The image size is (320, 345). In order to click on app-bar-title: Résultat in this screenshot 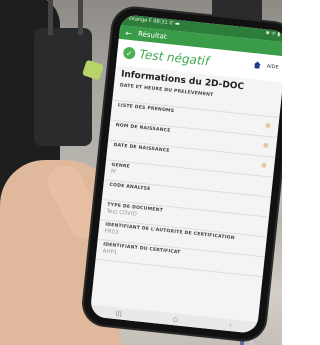, I will do `click(152, 35)`.